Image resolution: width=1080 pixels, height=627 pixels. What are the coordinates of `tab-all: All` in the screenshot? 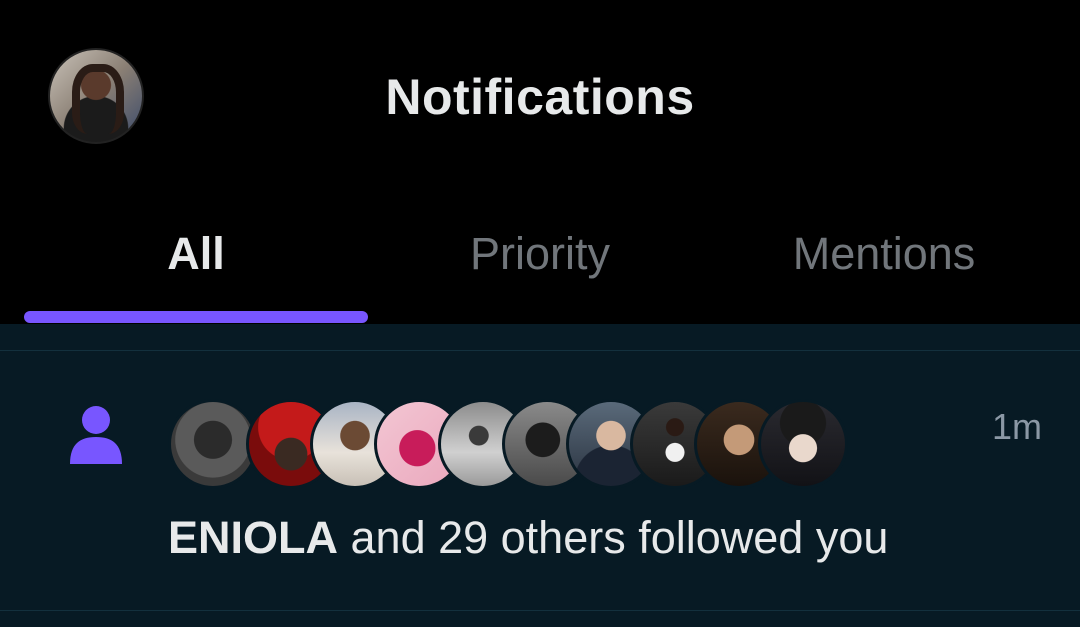 It's located at (196, 258).